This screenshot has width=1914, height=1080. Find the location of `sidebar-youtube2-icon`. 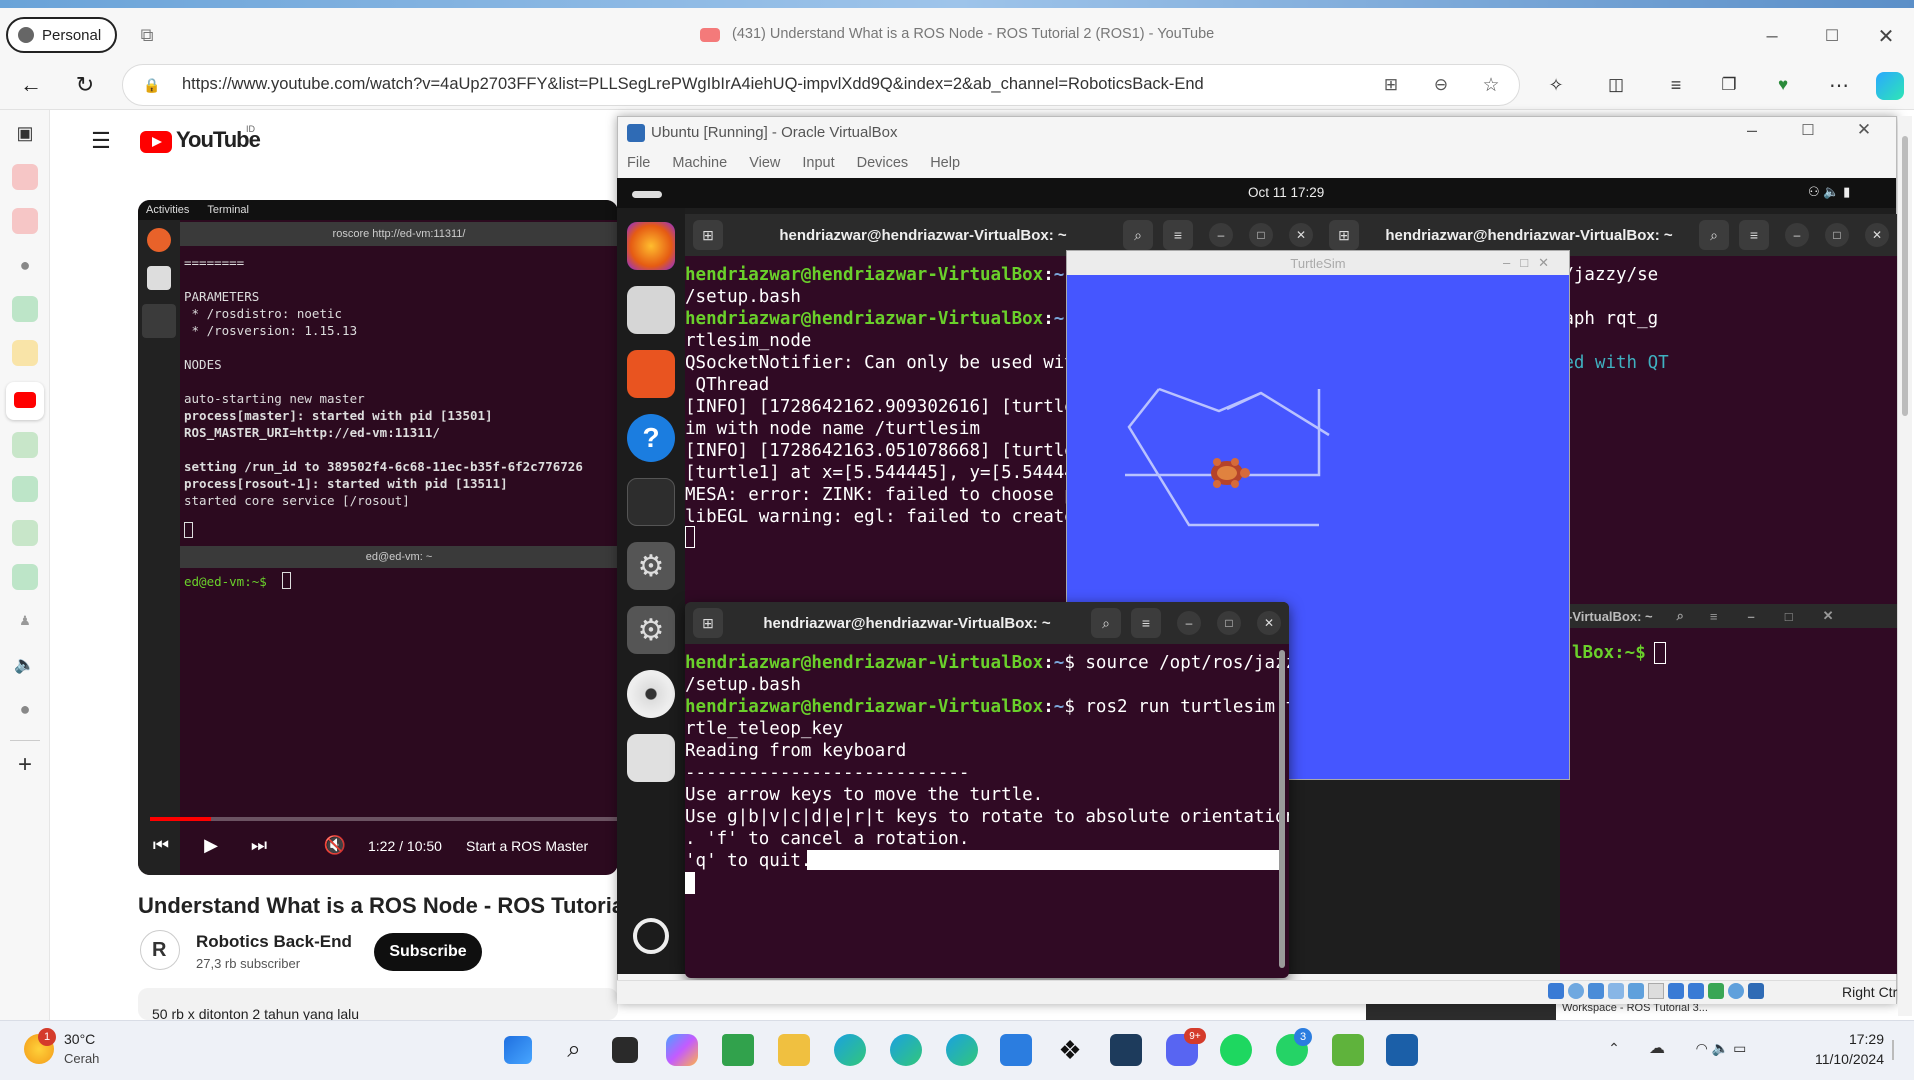

sidebar-youtube2-icon is located at coordinates (25, 221).